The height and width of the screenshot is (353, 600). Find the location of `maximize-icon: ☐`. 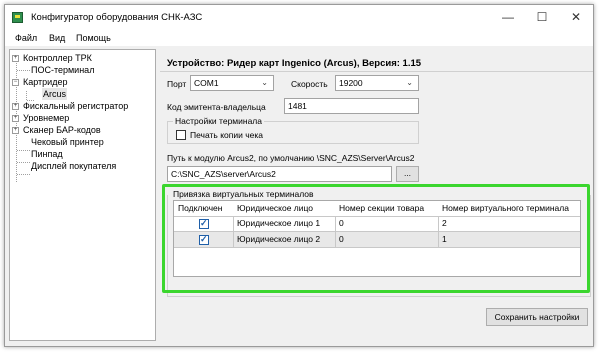

maximize-icon: ☐ is located at coordinates (542, 17).